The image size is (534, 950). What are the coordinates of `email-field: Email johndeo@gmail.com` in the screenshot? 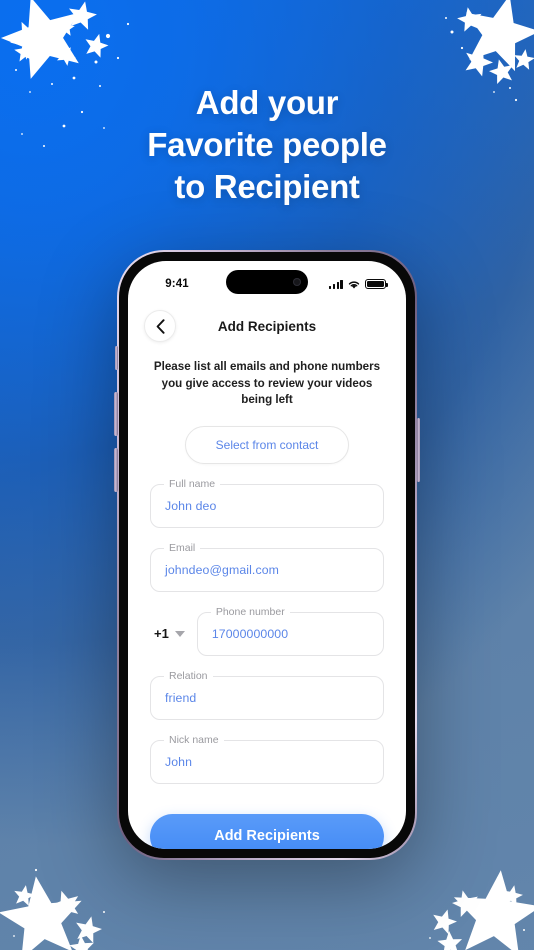 It's located at (267, 566).